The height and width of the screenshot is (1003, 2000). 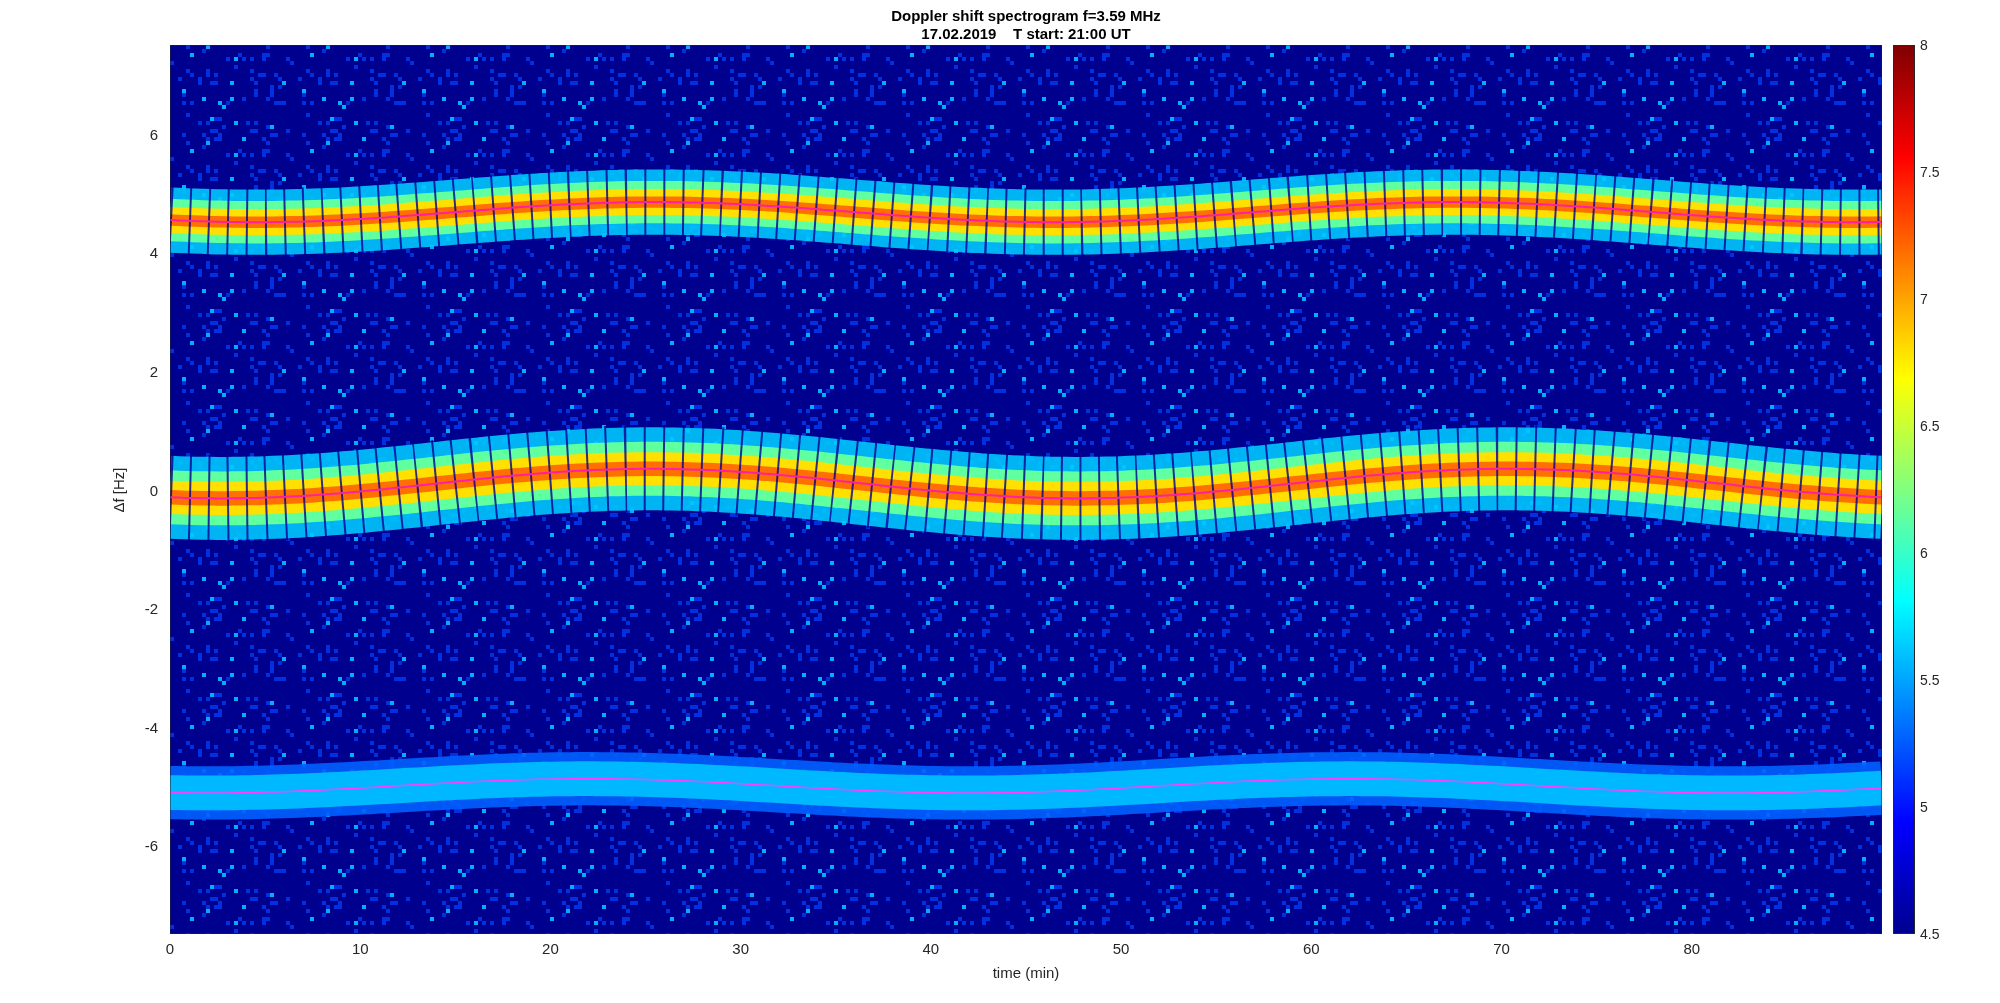 What do you see at coordinates (1692, 948) in the screenshot?
I see `x-tick-label: 80` at bounding box center [1692, 948].